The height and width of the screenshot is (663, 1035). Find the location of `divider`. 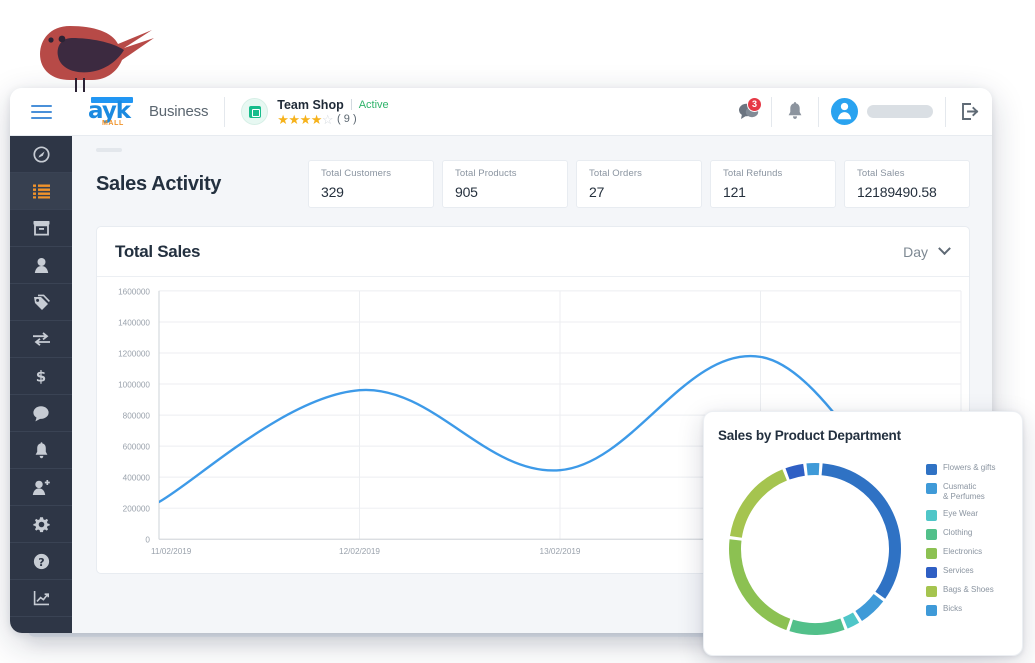

divider is located at coordinates (351, 104).